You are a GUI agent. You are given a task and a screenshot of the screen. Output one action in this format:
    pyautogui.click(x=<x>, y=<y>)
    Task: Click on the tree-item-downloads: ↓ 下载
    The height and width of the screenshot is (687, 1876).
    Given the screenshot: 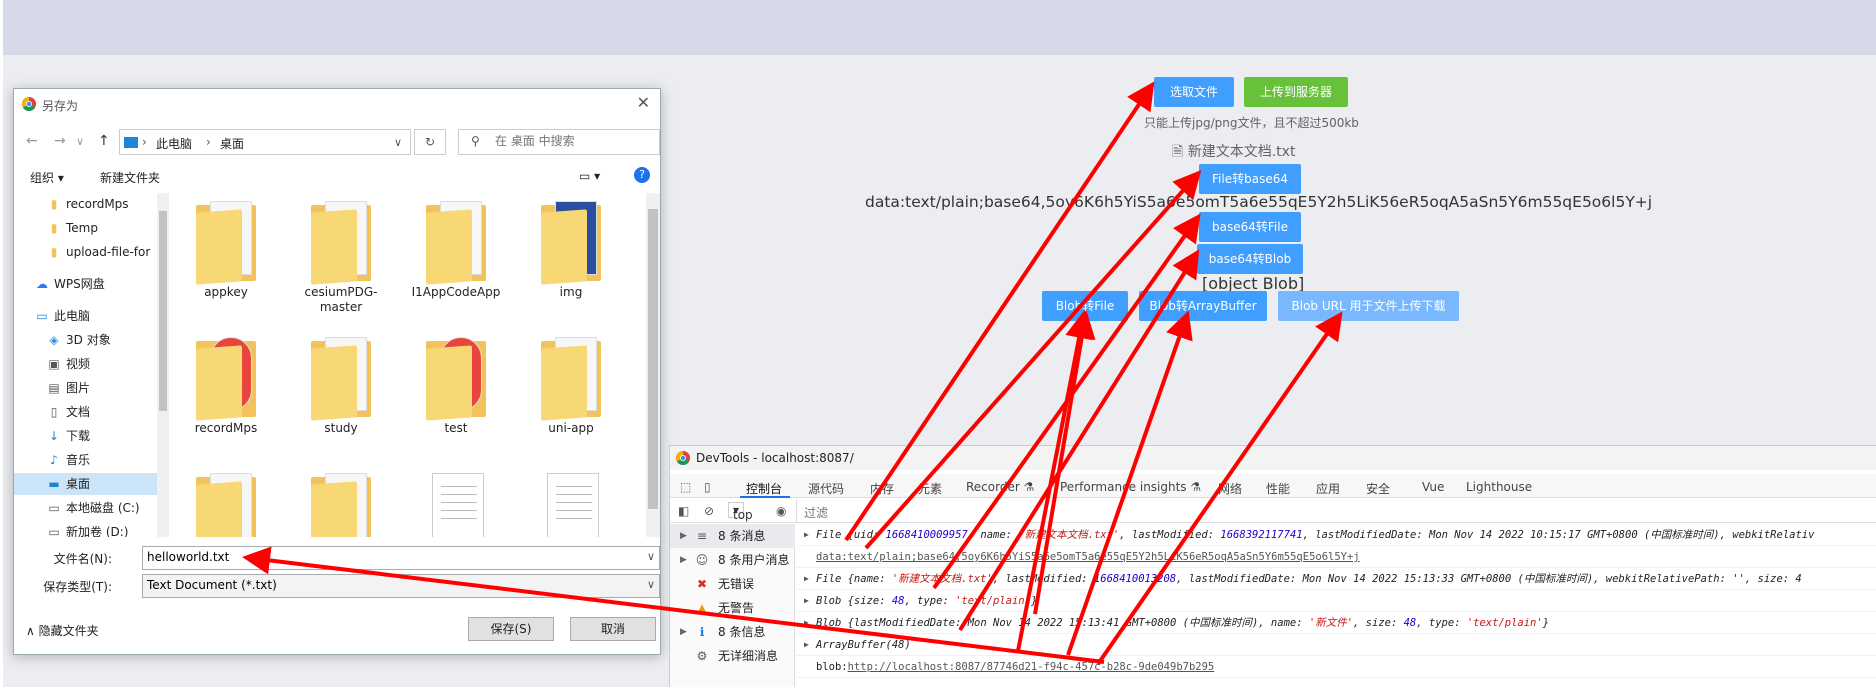 What is the action you would take?
    pyautogui.click(x=89, y=436)
    